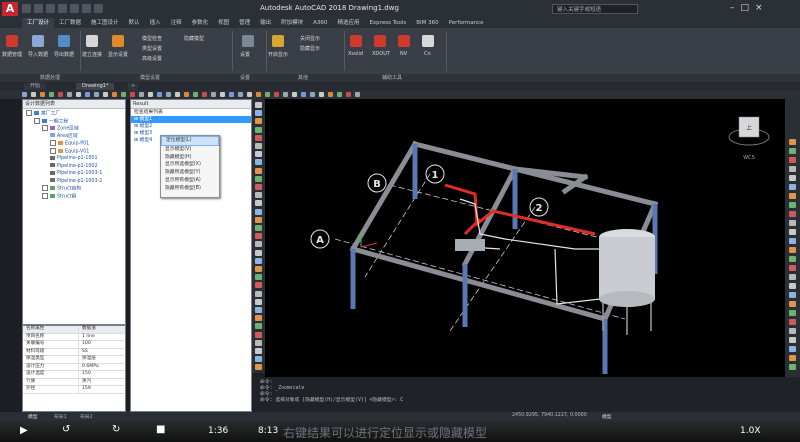  Describe the element at coordinates (190, 158) in the screenshot. I see `context-menu-item: 隐藏模型(H)` at that location.